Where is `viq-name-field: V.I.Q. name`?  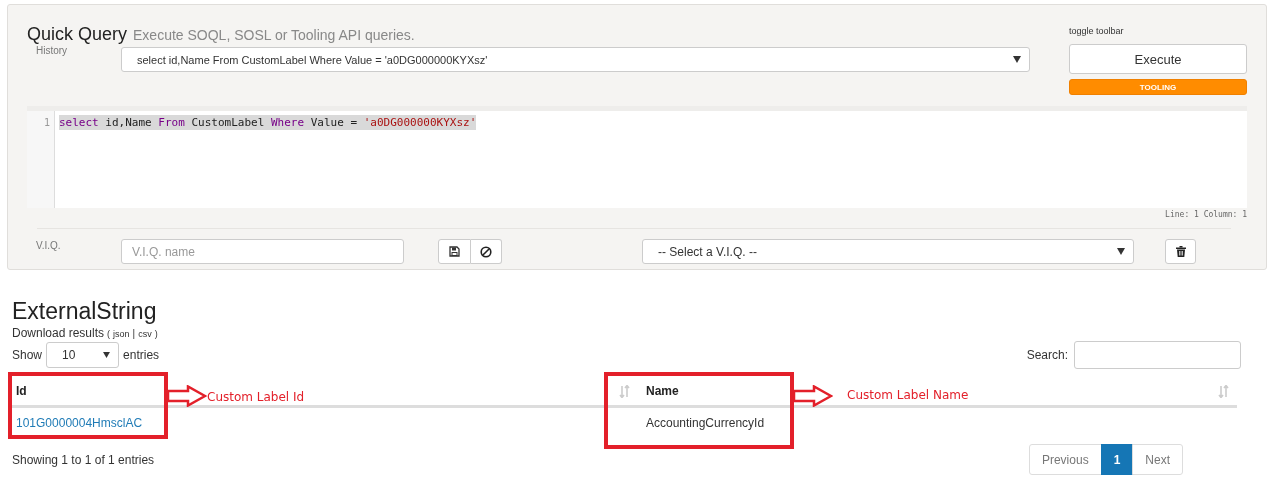
viq-name-field: V.I.Q. name is located at coordinates (262, 251).